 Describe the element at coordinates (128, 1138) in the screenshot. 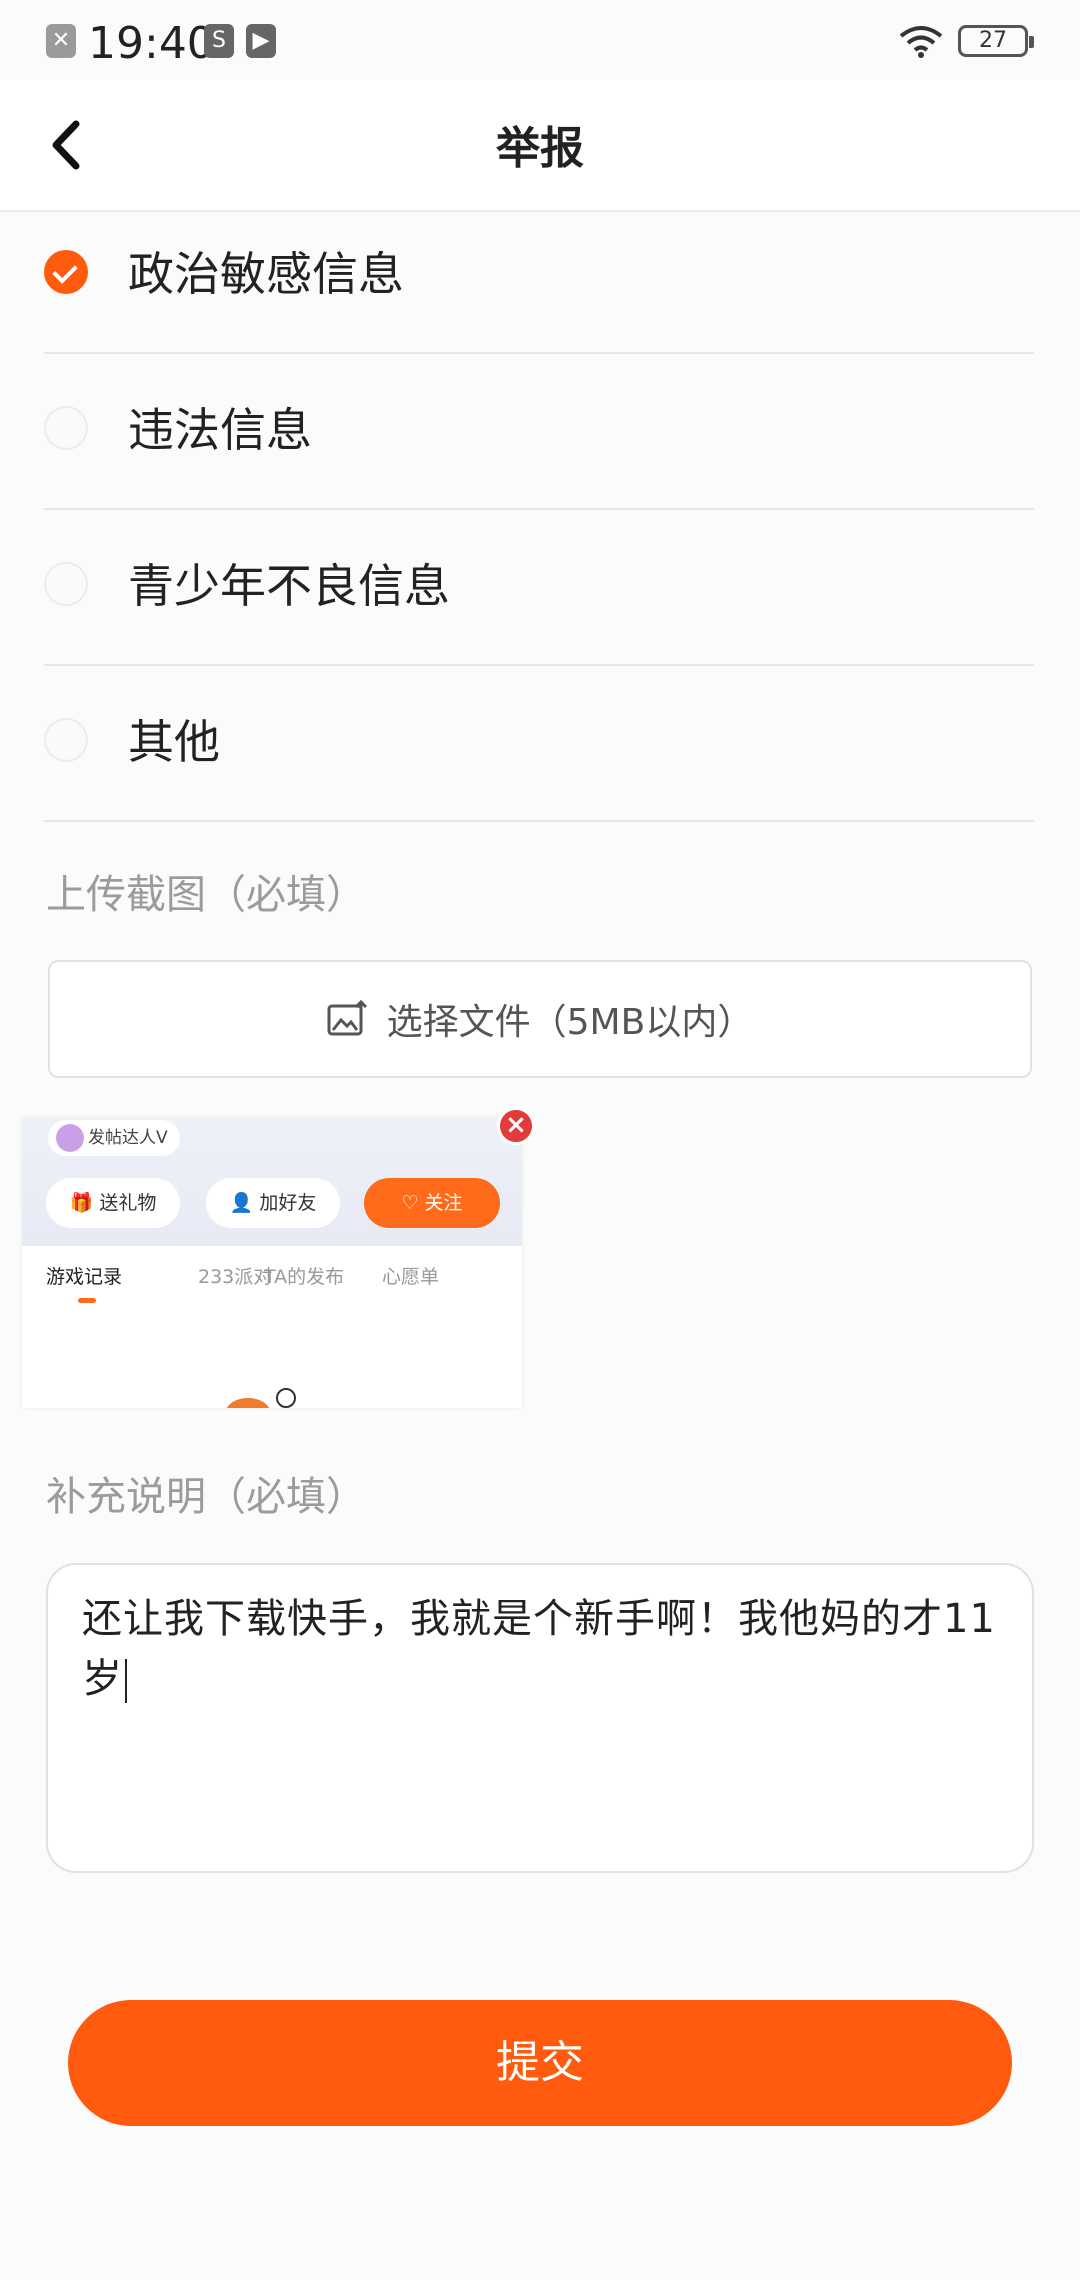

I see `thumbnail-badge-label: 发帖达人V` at that location.